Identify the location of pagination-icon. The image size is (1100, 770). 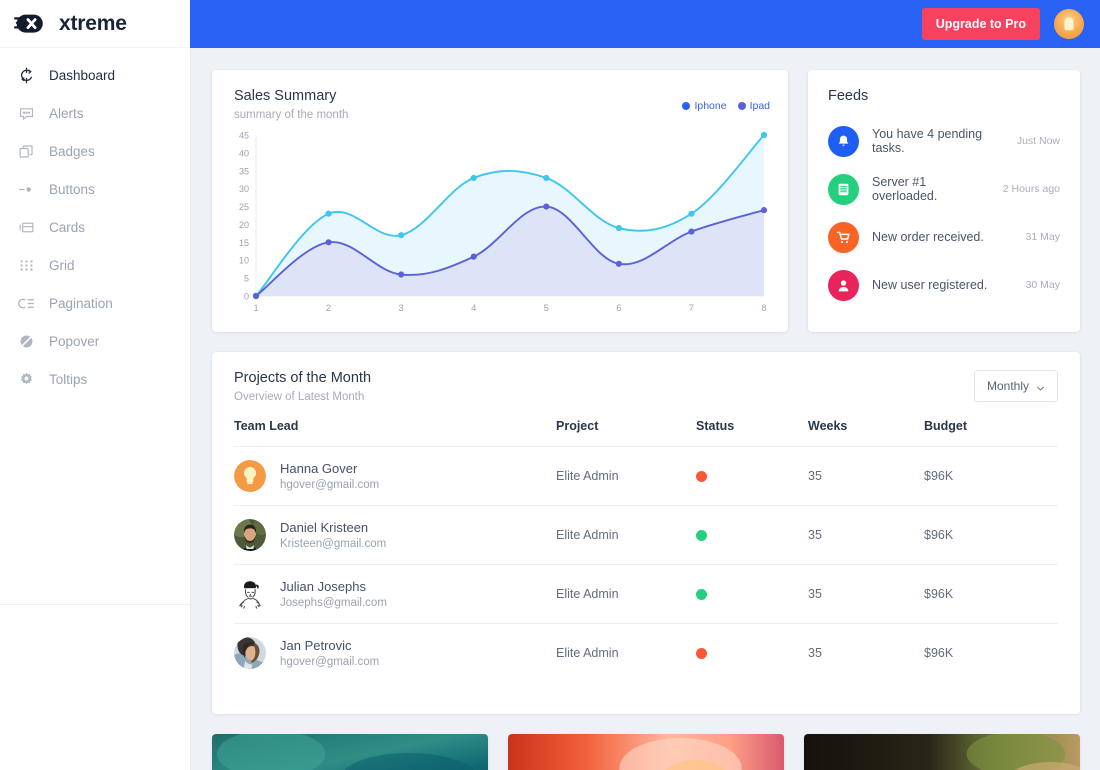
(26, 303).